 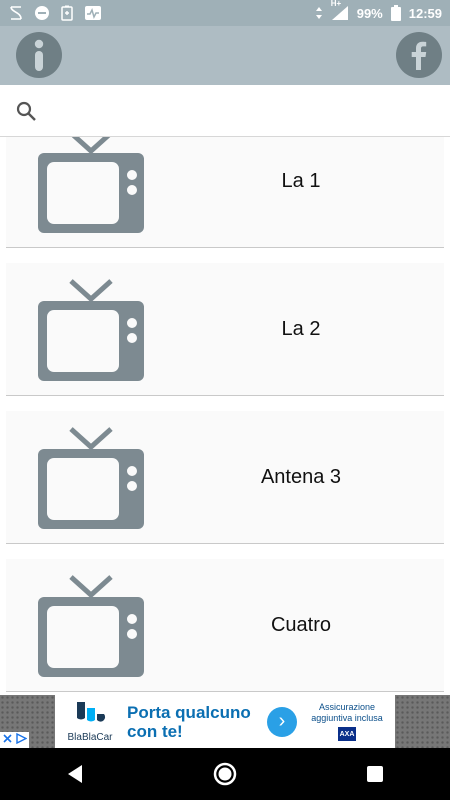 What do you see at coordinates (26, 111) in the screenshot?
I see `search-icon` at bounding box center [26, 111].